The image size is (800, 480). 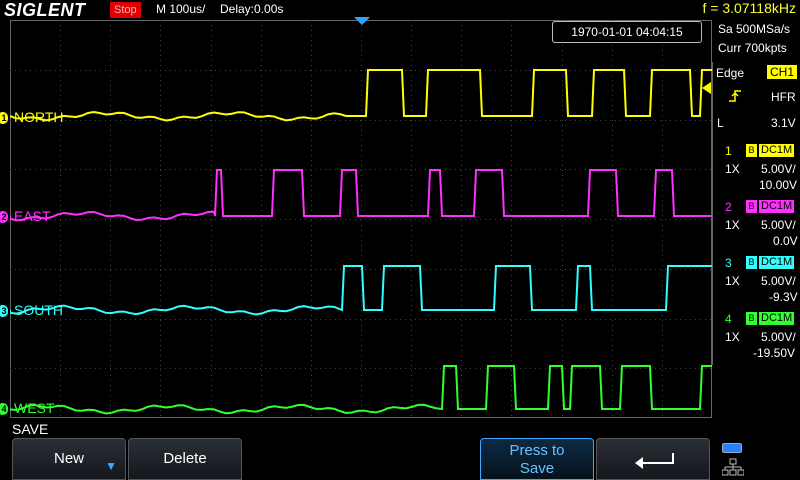 What do you see at coordinates (752, 48) in the screenshot?
I see `memory-depth: Curr 700kpts` at bounding box center [752, 48].